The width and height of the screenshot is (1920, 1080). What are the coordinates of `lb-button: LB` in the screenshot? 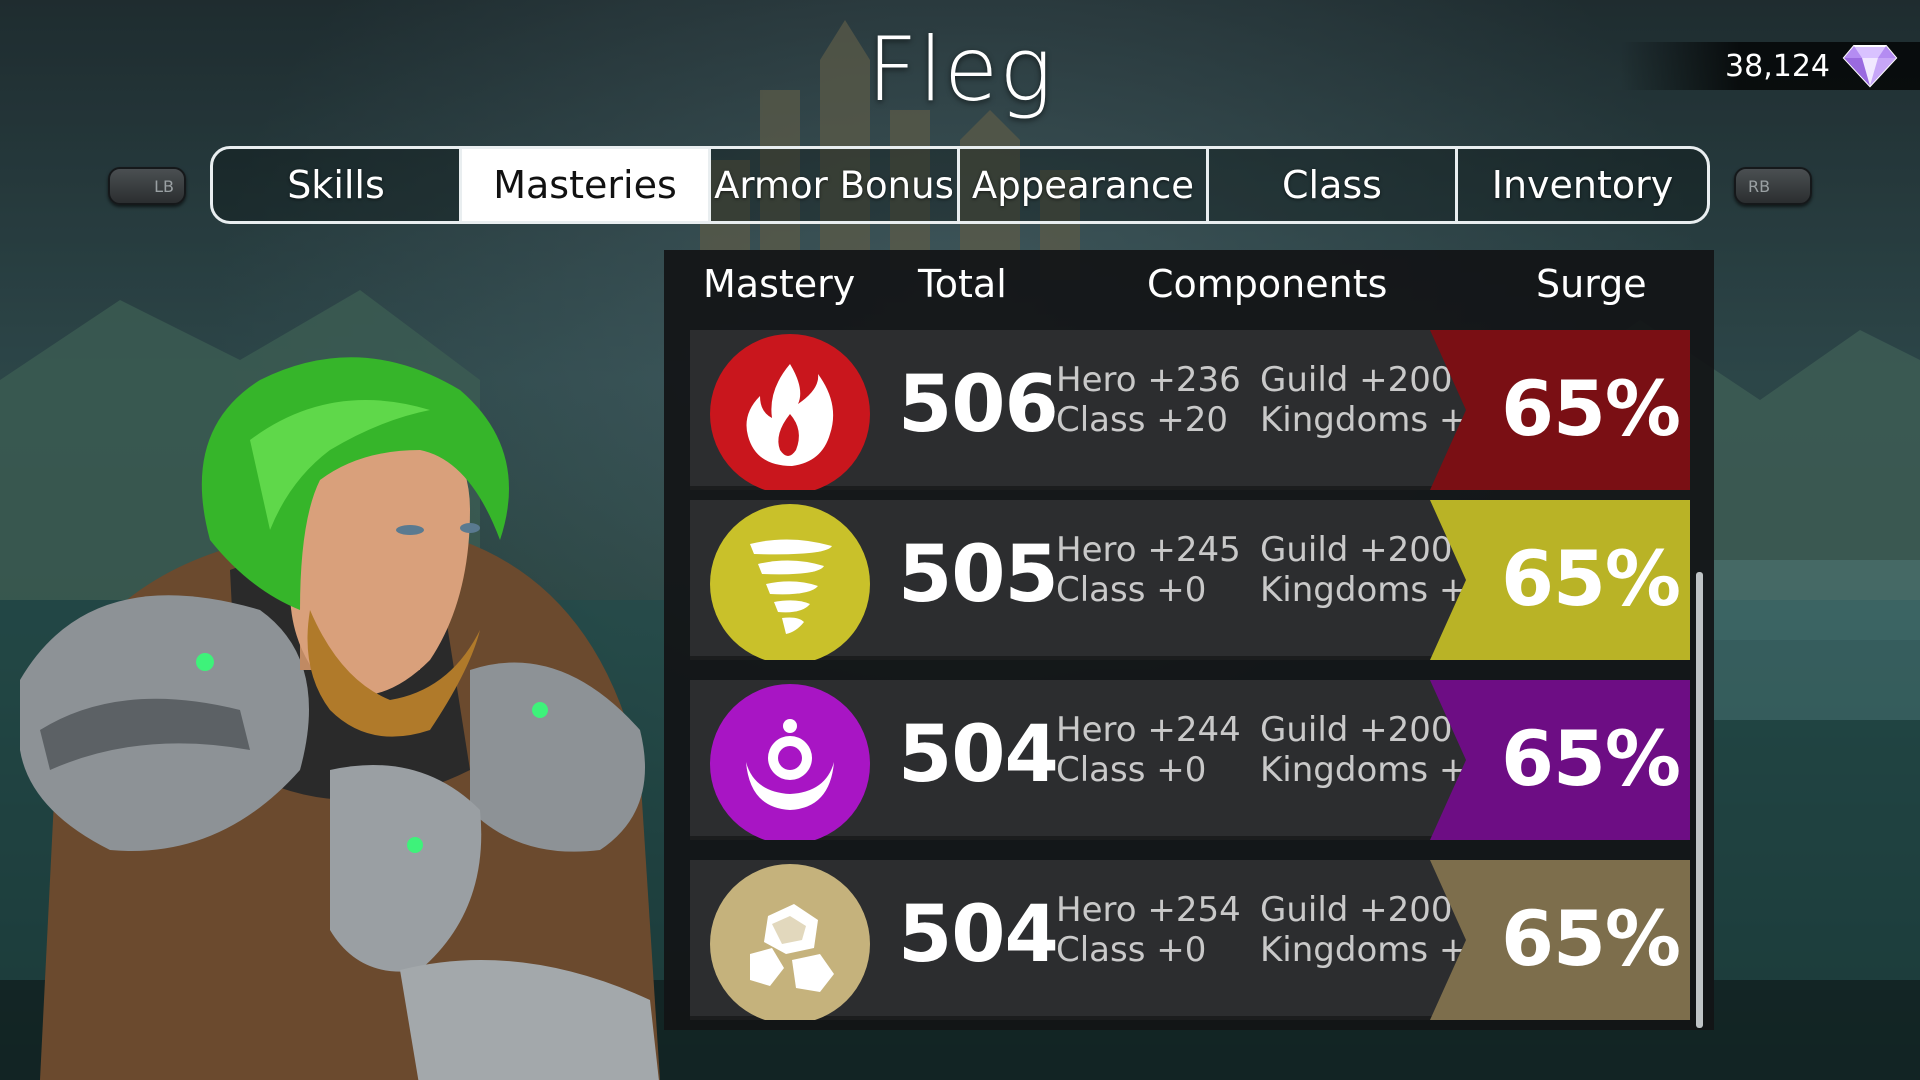 It's located at (147, 186).